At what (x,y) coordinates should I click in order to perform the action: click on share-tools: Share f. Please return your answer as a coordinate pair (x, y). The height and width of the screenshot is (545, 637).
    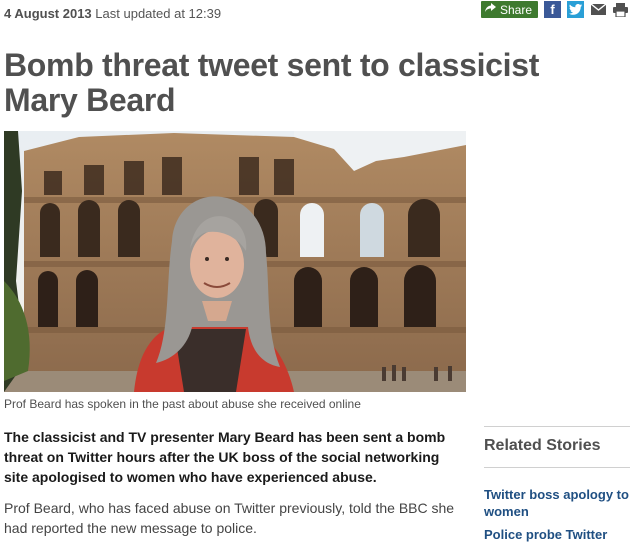
    Looking at the image, I should click on (554, 9).